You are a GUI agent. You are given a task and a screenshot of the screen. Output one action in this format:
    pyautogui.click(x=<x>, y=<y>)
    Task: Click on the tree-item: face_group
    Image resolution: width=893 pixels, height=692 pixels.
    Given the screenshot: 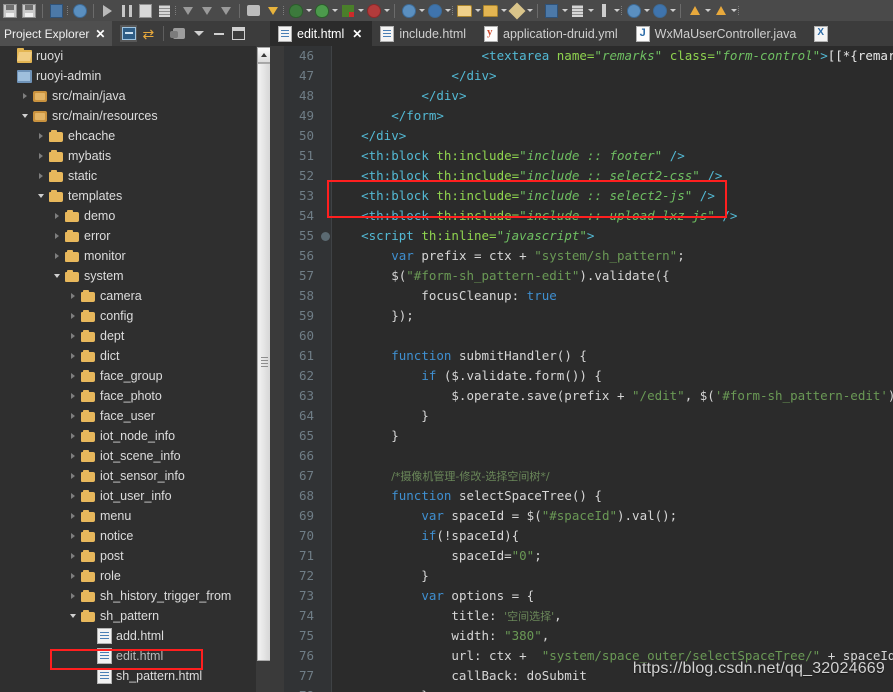 What is the action you would take?
    pyautogui.click(x=128, y=376)
    